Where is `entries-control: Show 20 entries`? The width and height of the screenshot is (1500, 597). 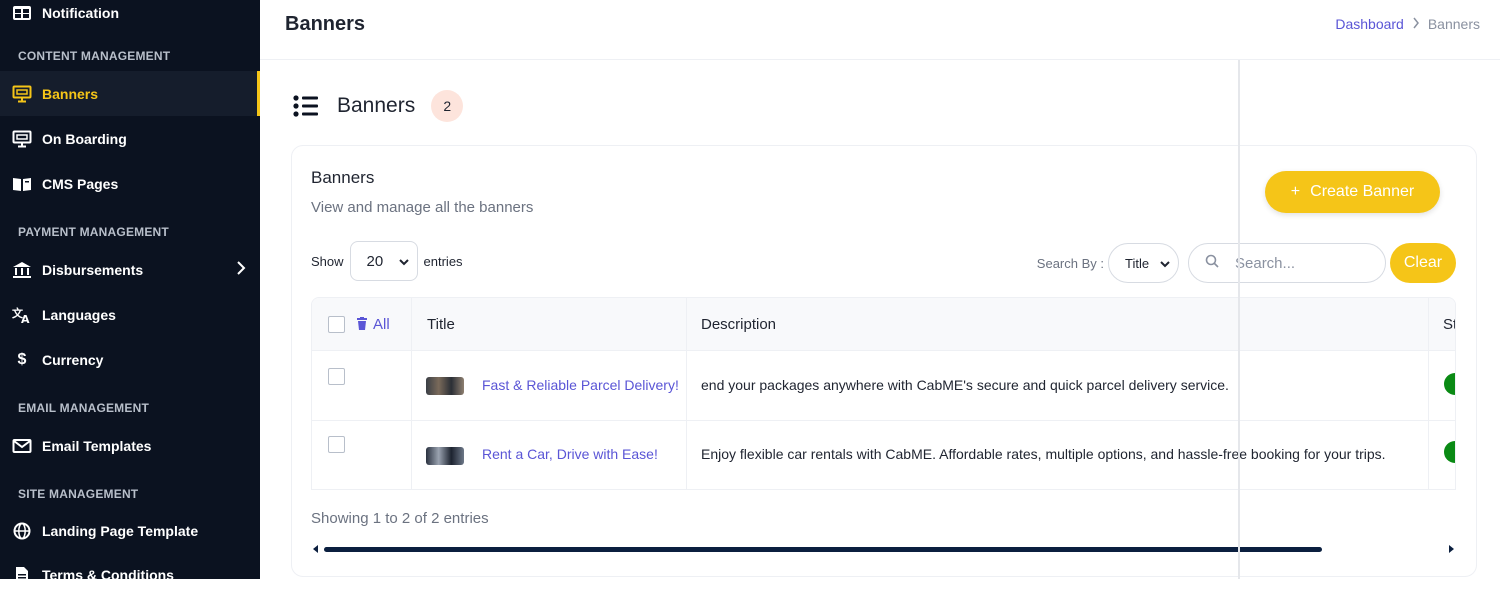
entries-control: Show 20 entries is located at coordinates (387, 261).